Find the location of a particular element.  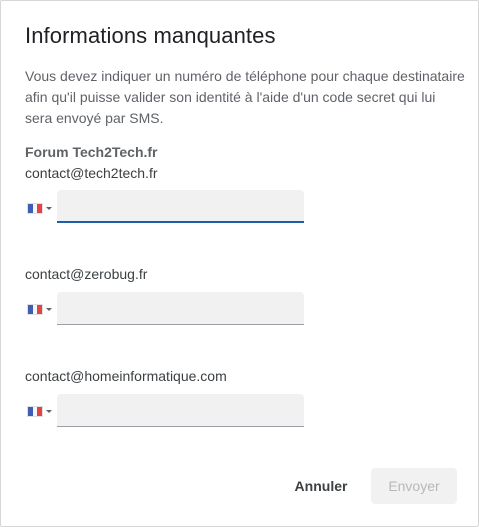

recipient-email: contact@zerobug.fr is located at coordinates (86, 274).